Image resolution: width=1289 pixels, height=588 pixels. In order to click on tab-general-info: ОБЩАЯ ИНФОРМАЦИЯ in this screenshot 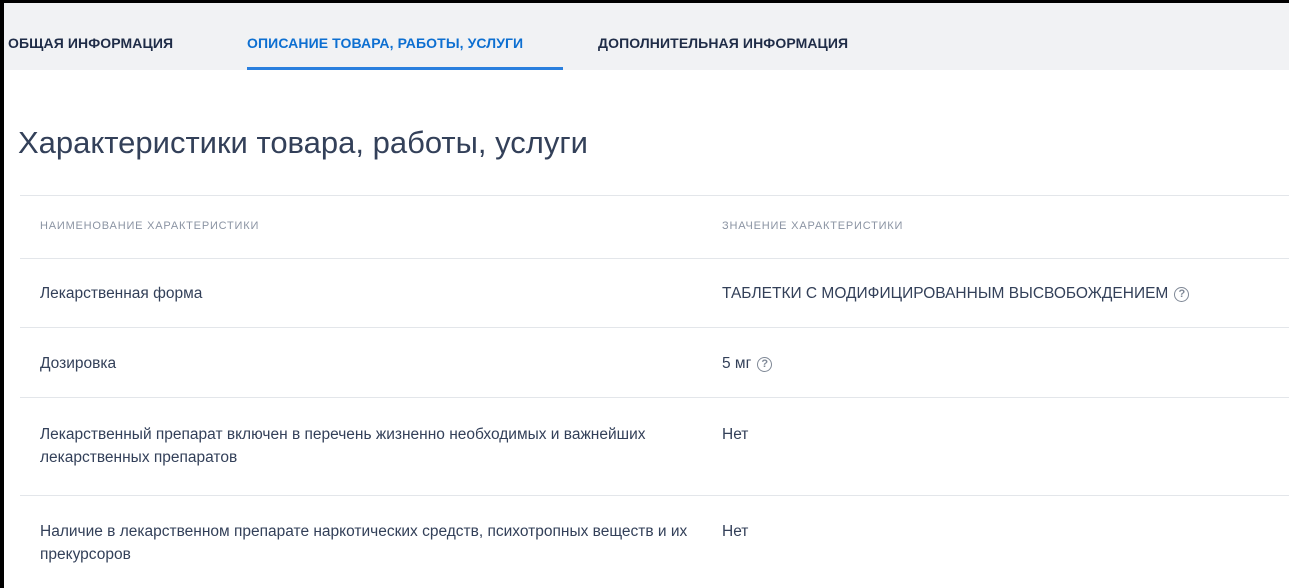, I will do `click(90, 43)`.